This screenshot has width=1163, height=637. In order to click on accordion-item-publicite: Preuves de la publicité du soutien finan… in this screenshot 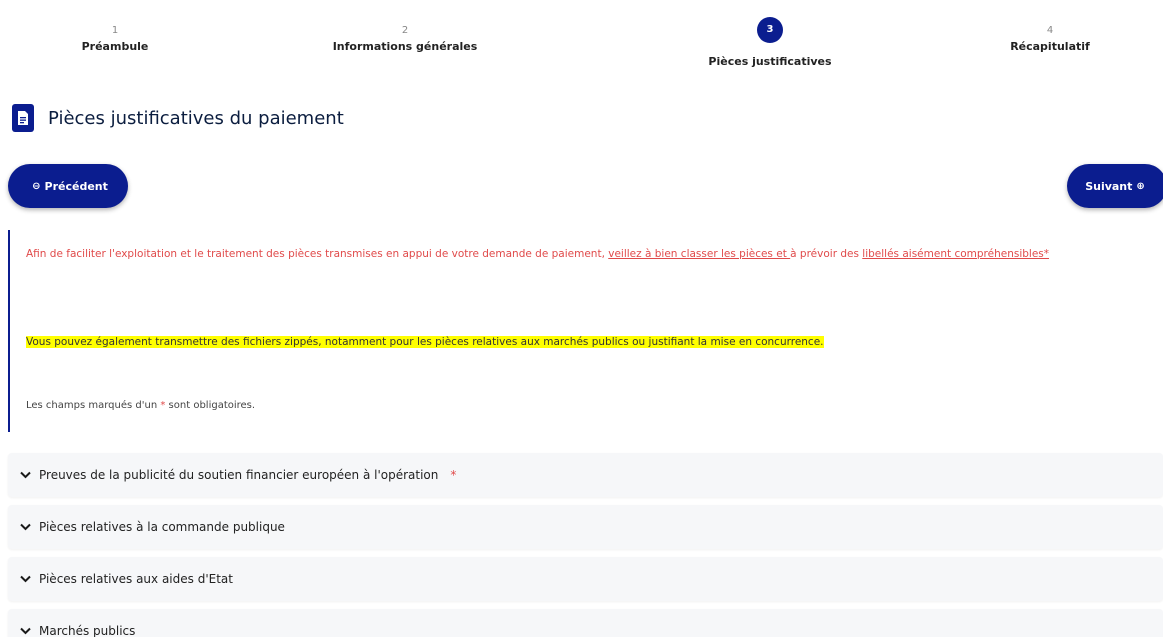, I will do `click(585, 475)`.